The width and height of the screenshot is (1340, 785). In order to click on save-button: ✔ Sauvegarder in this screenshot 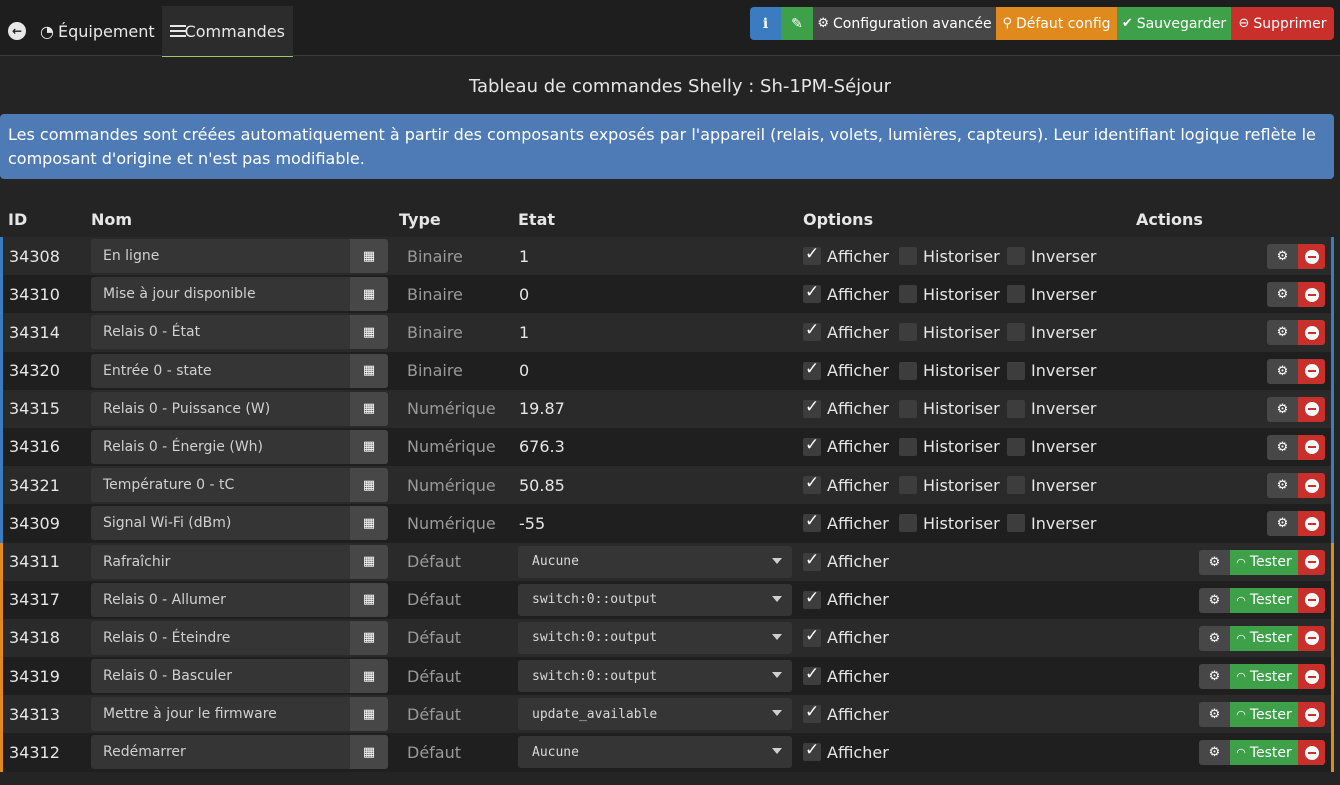, I will do `click(1174, 23)`.